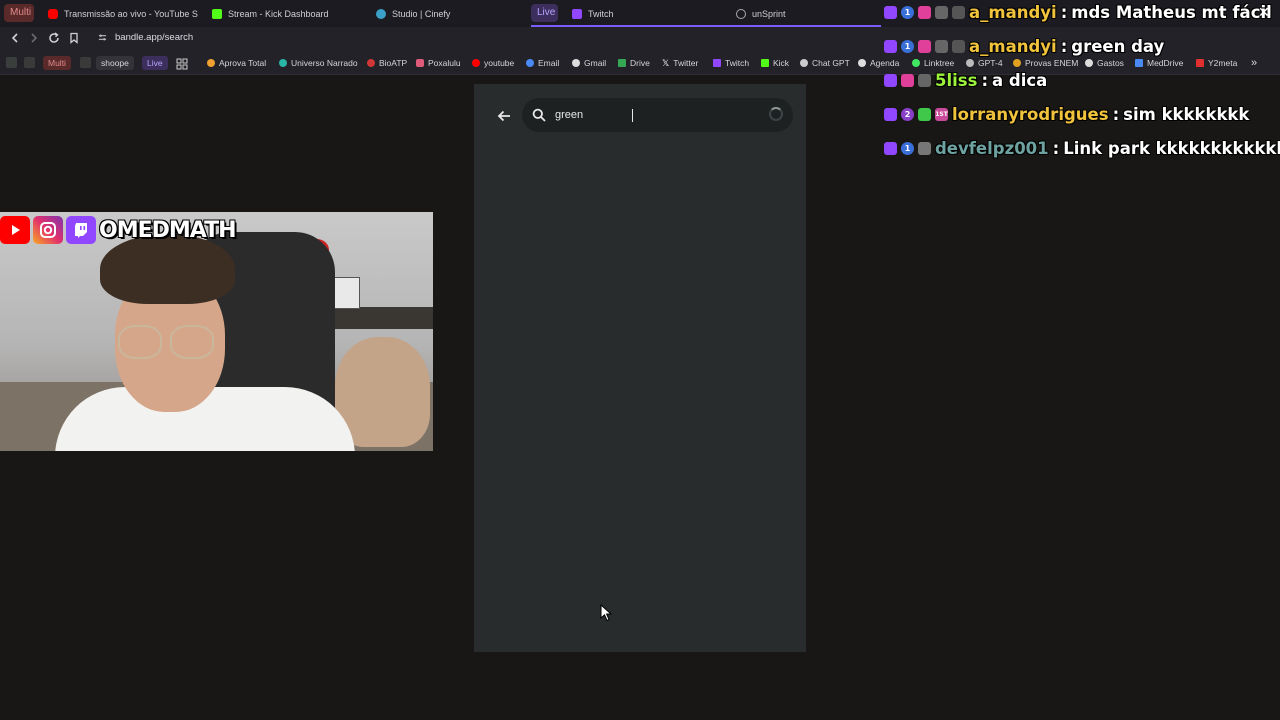 The width and height of the screenshot is (1280, 720). What do you see at coordinates (74, 39) in the screenshot?
I see `bookmark-icon` at bounding box center [74, 39].